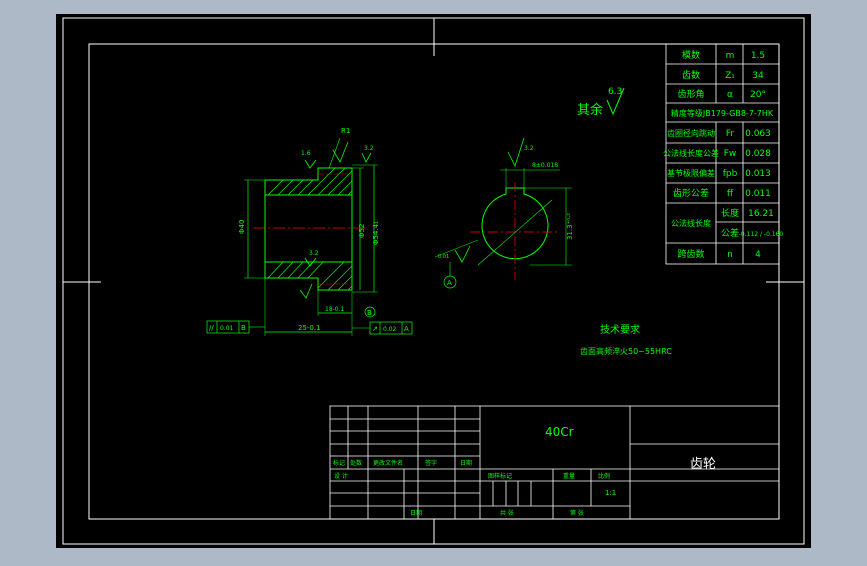  Describe the element at coordinates (691, 223) in the screenshot. I see `param-label-8: 公法线长度` at that location.